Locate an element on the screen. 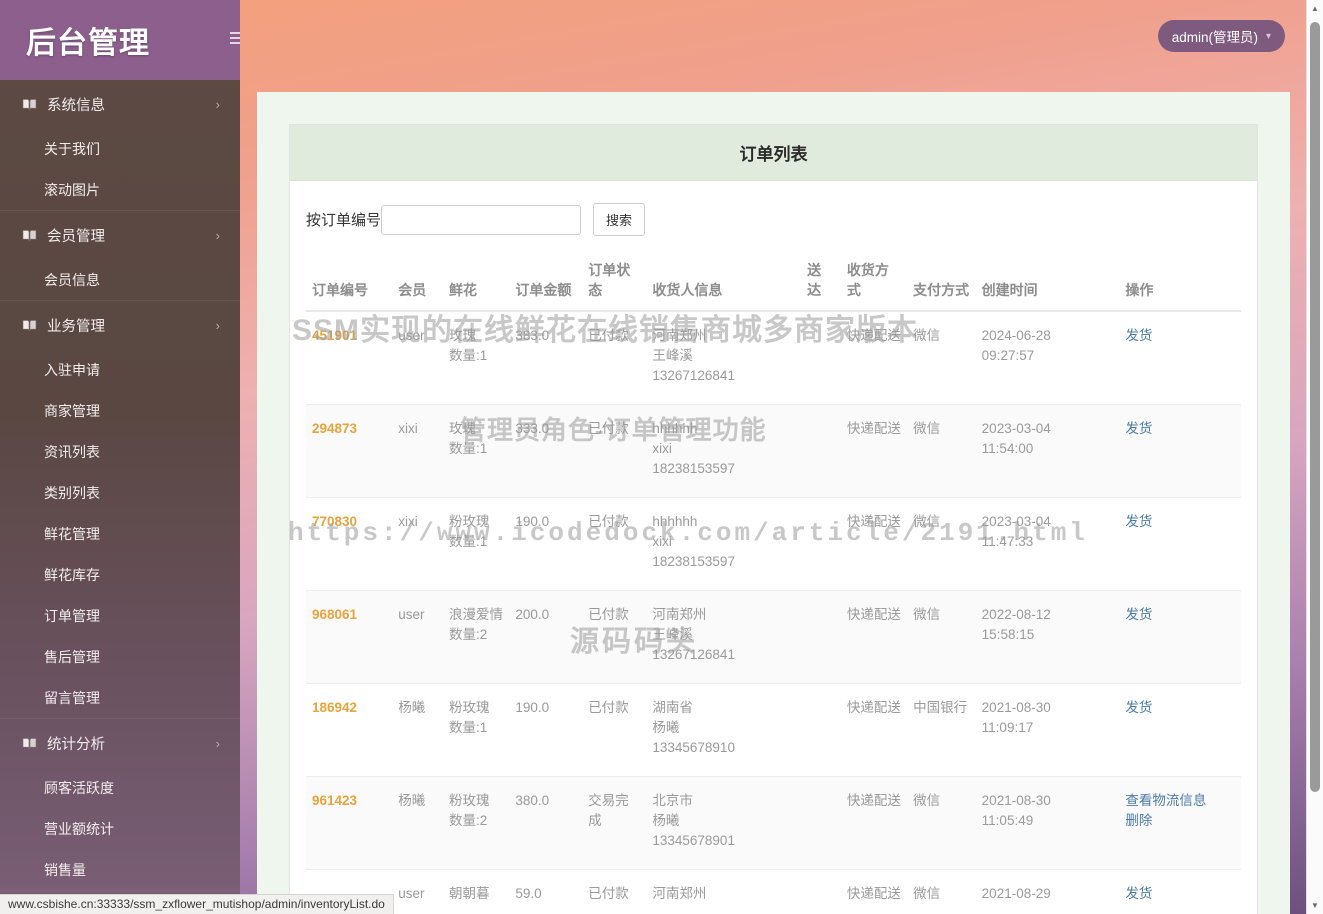  sidebar-item: 营业额统计 is located at coordinates (120, 828).